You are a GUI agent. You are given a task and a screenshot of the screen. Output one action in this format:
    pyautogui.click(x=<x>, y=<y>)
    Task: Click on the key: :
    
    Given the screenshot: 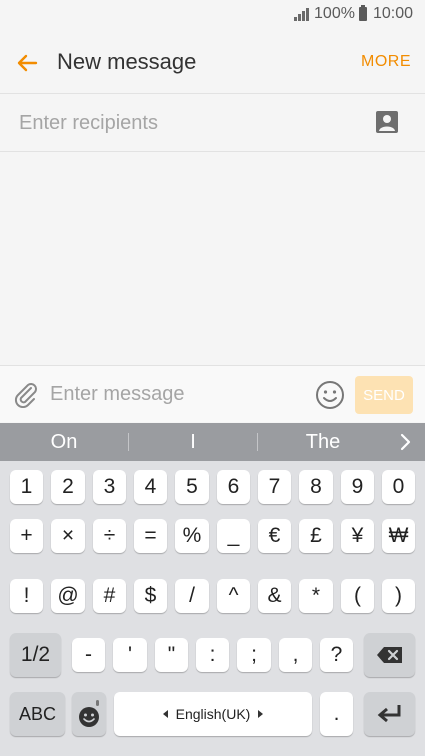 What is the action you would take?
    pyautogui.click(x=212, y=655)
    